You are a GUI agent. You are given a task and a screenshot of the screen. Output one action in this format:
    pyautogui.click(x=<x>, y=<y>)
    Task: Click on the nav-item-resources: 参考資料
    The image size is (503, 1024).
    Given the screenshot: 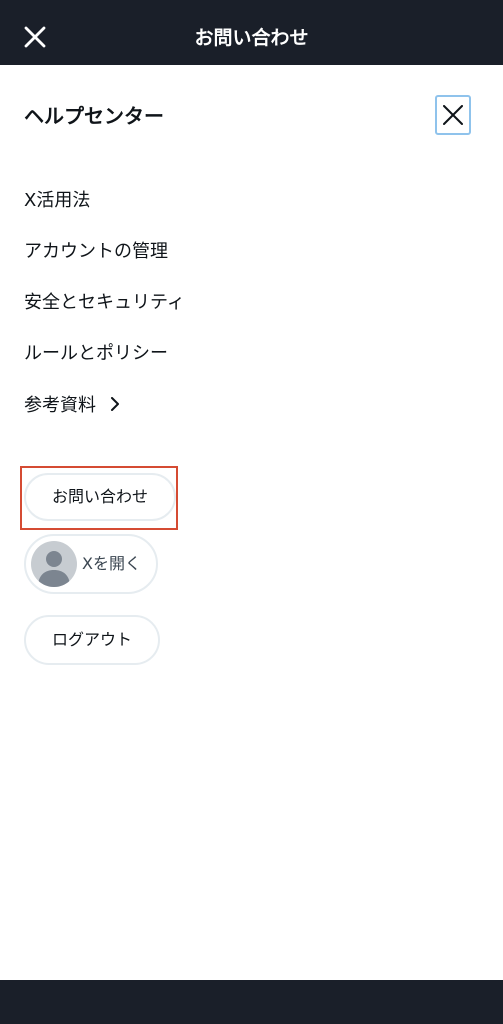 What is the action you would take?
    pyautogui.click(x=72, y=406)
    